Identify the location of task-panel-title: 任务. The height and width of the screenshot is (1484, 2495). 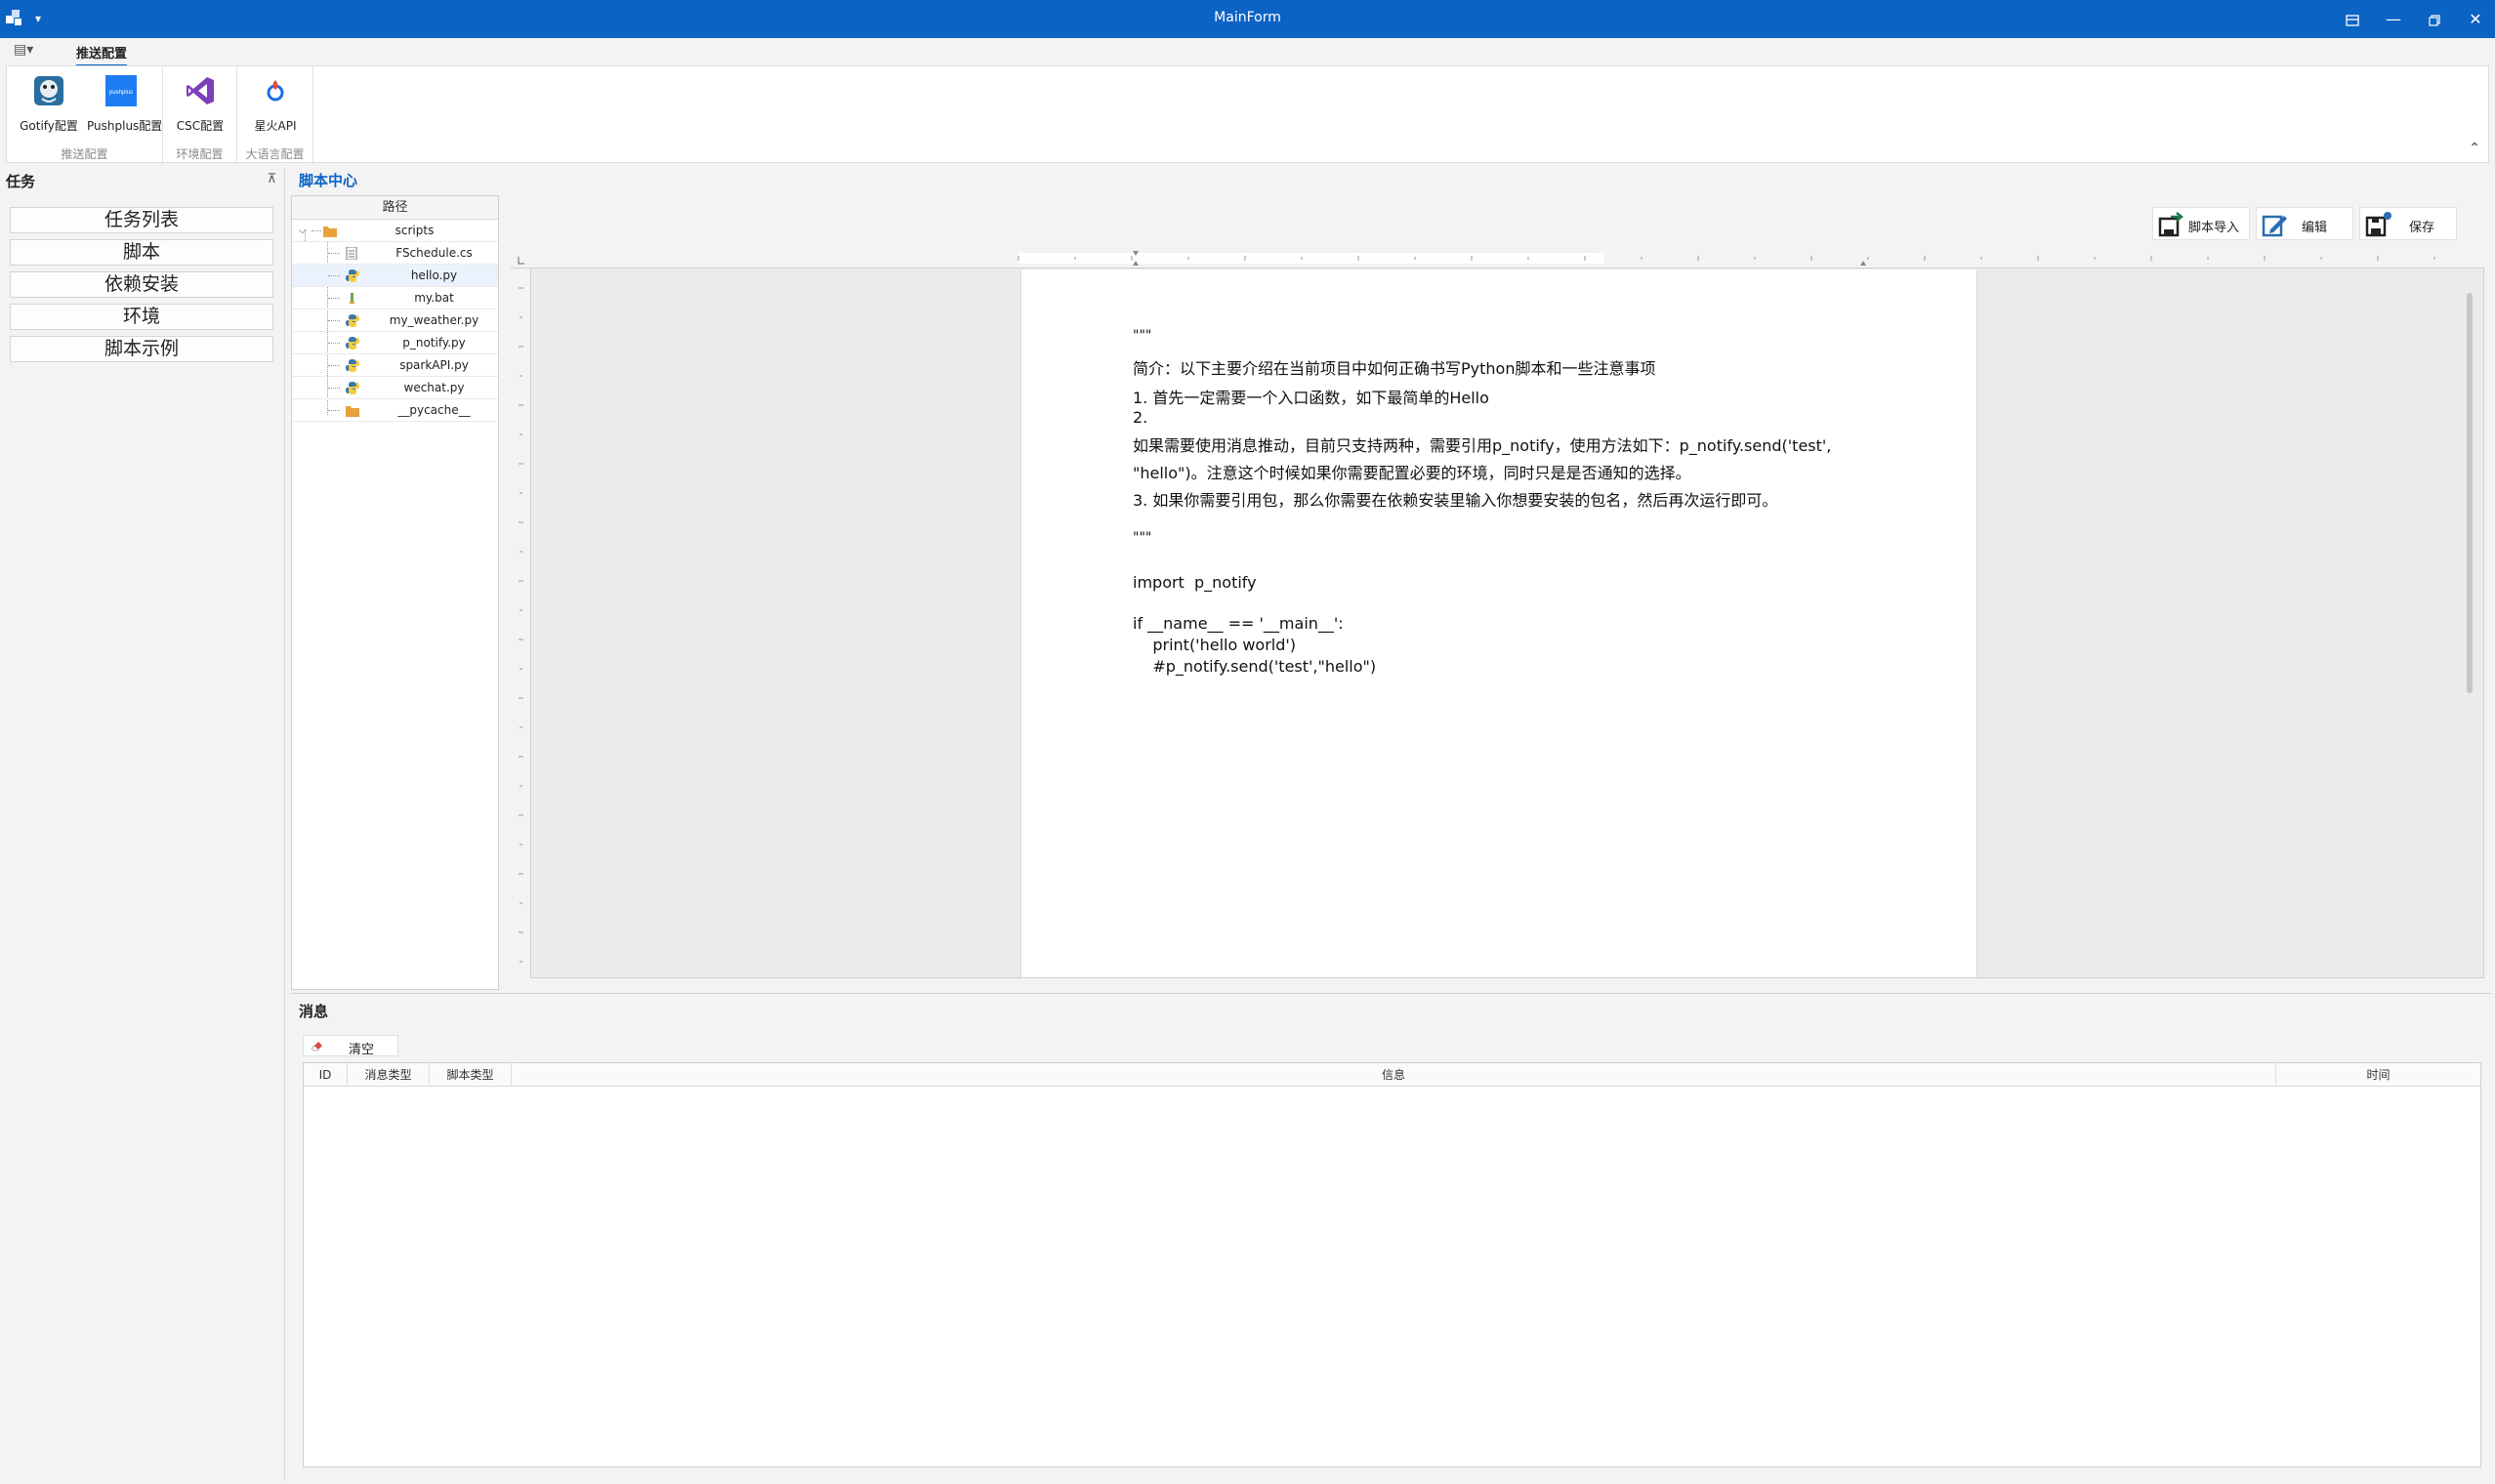
(21, 182).